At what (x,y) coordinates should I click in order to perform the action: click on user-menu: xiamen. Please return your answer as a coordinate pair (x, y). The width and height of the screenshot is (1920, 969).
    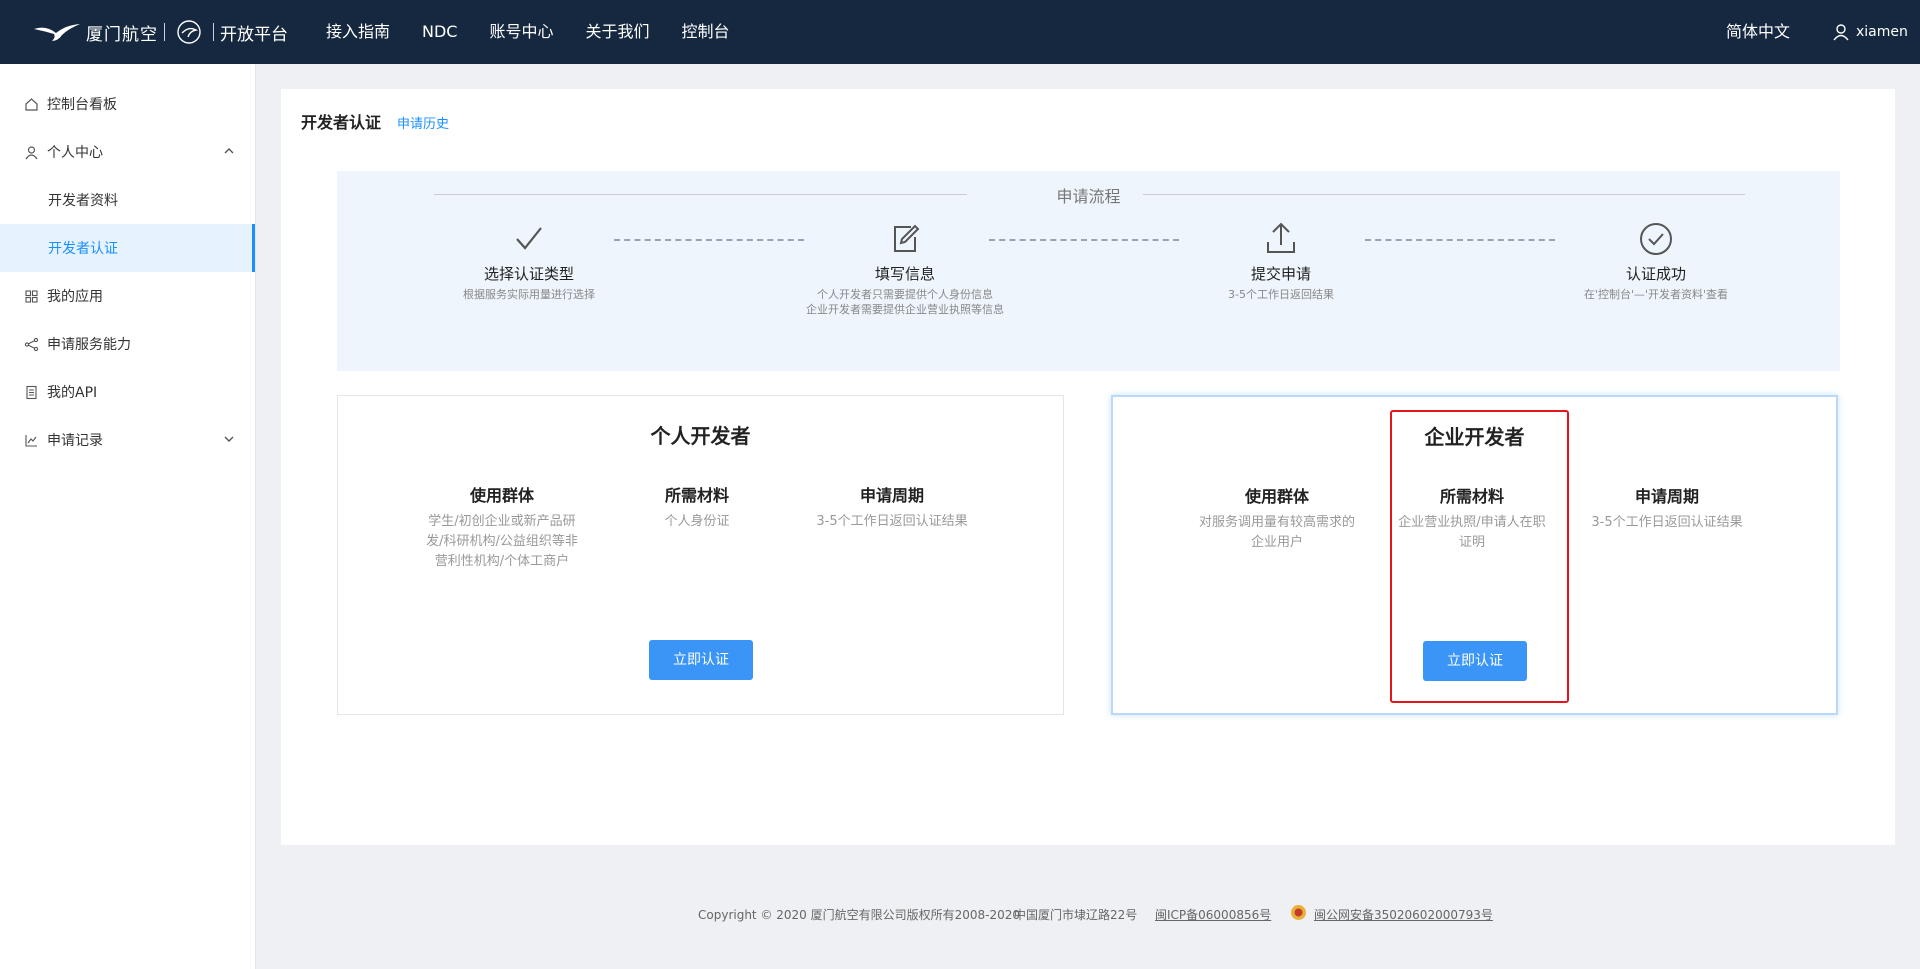
    Looking at the image, I should click on (1870, 32).